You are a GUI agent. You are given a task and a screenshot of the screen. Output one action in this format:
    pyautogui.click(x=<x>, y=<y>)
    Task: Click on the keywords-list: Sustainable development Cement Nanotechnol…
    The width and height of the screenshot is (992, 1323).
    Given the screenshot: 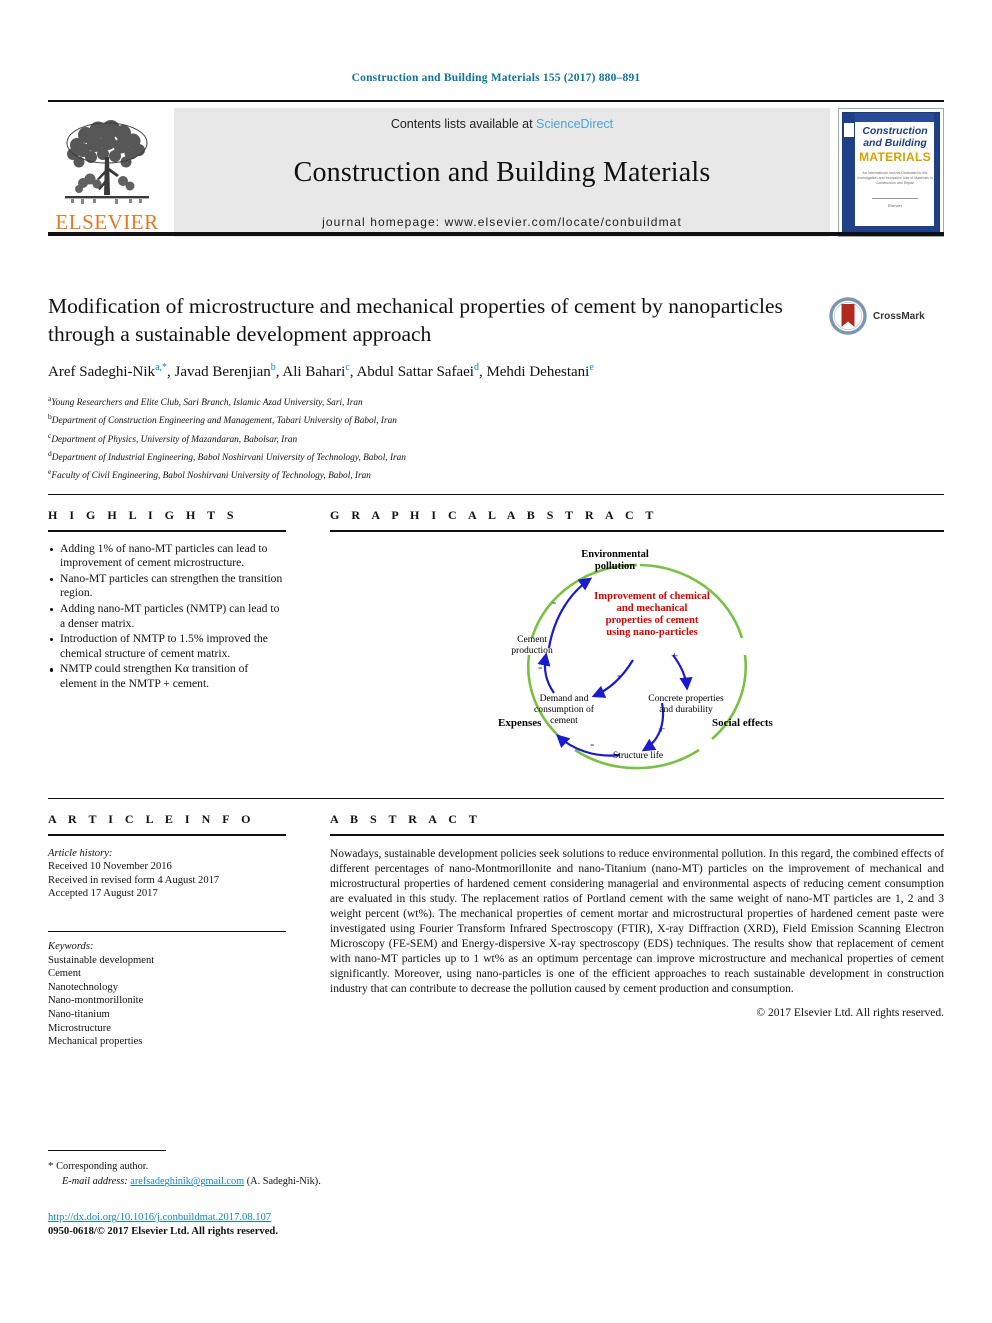 What is the action you would take?
    pyautogui.click(x=167, y=1001)
    